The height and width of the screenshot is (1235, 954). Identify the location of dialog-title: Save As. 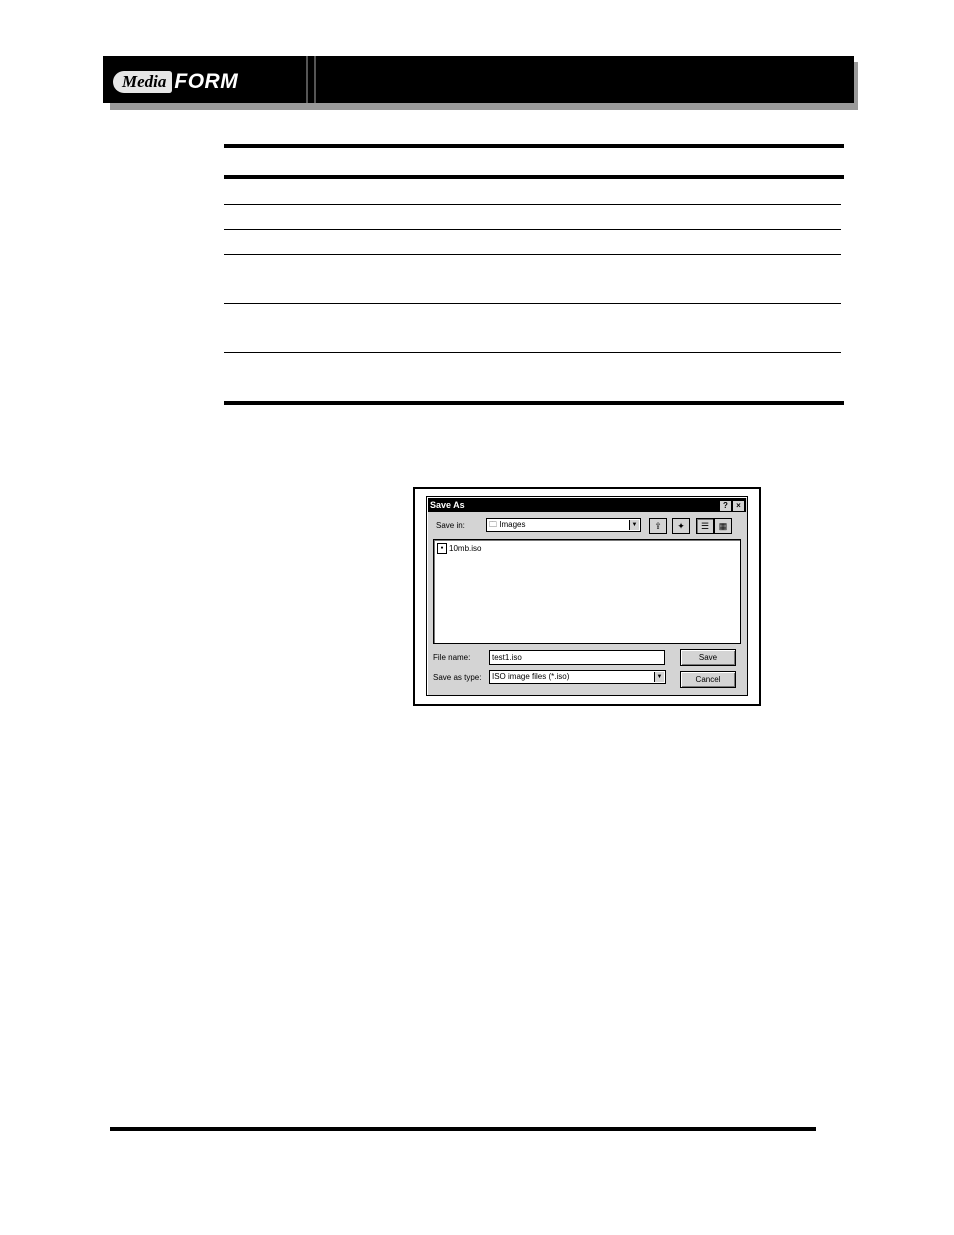
(447, 505).